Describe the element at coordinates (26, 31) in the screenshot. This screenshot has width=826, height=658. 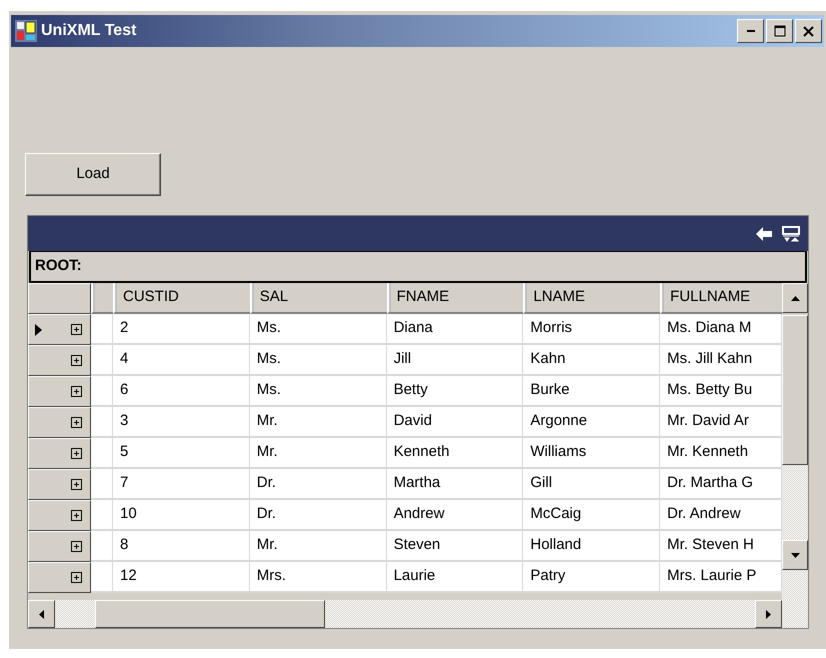
I see `app-icon` at that location.